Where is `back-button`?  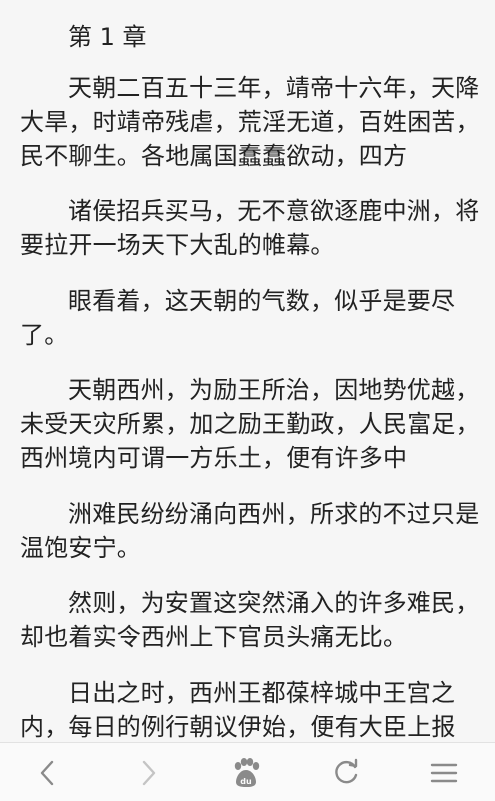 back-button is located at coordinates (48, 773).